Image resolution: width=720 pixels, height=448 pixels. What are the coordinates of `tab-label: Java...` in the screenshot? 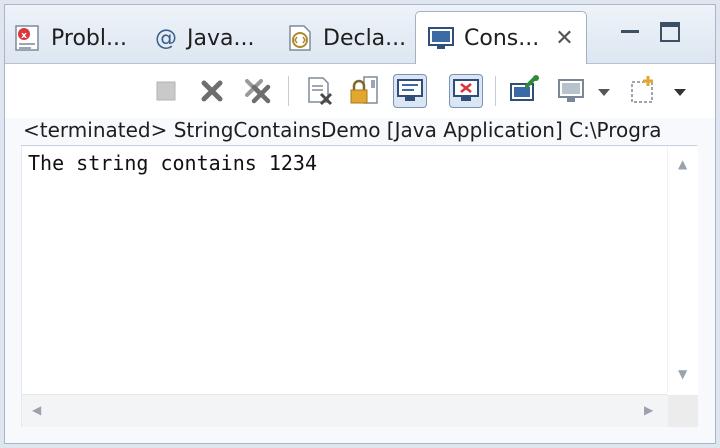 It's located at (221, 38).